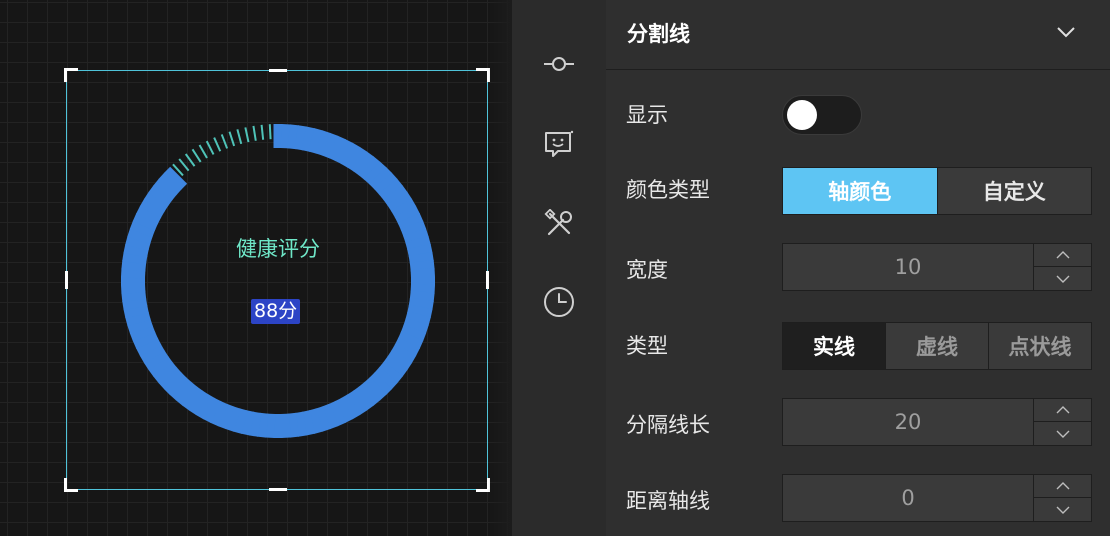  I want to click on split-length-number-input: 20, so click(937, 422).